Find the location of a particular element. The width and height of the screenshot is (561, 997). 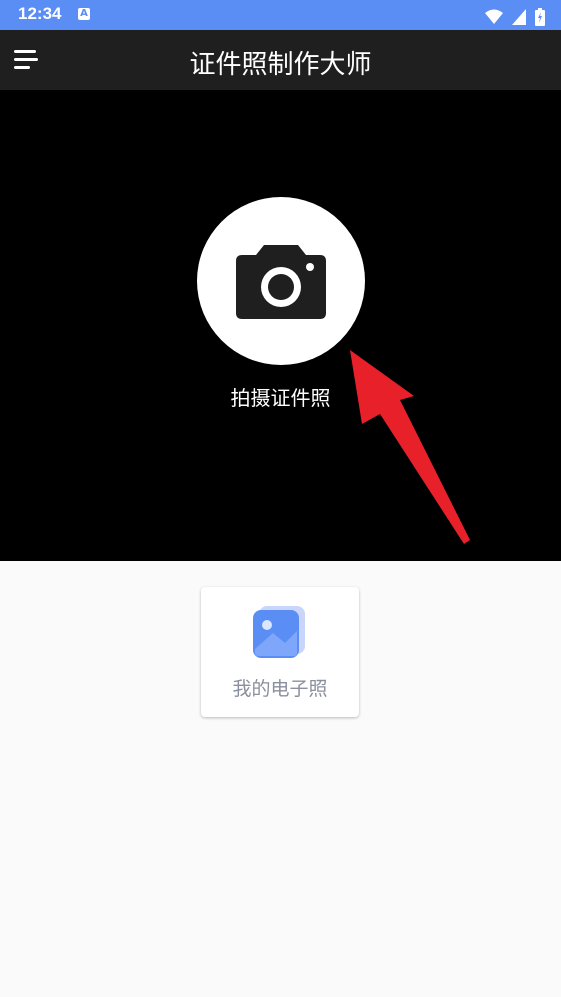

app-bar: 证件照制作大师 is located at coordinates (280, 60).